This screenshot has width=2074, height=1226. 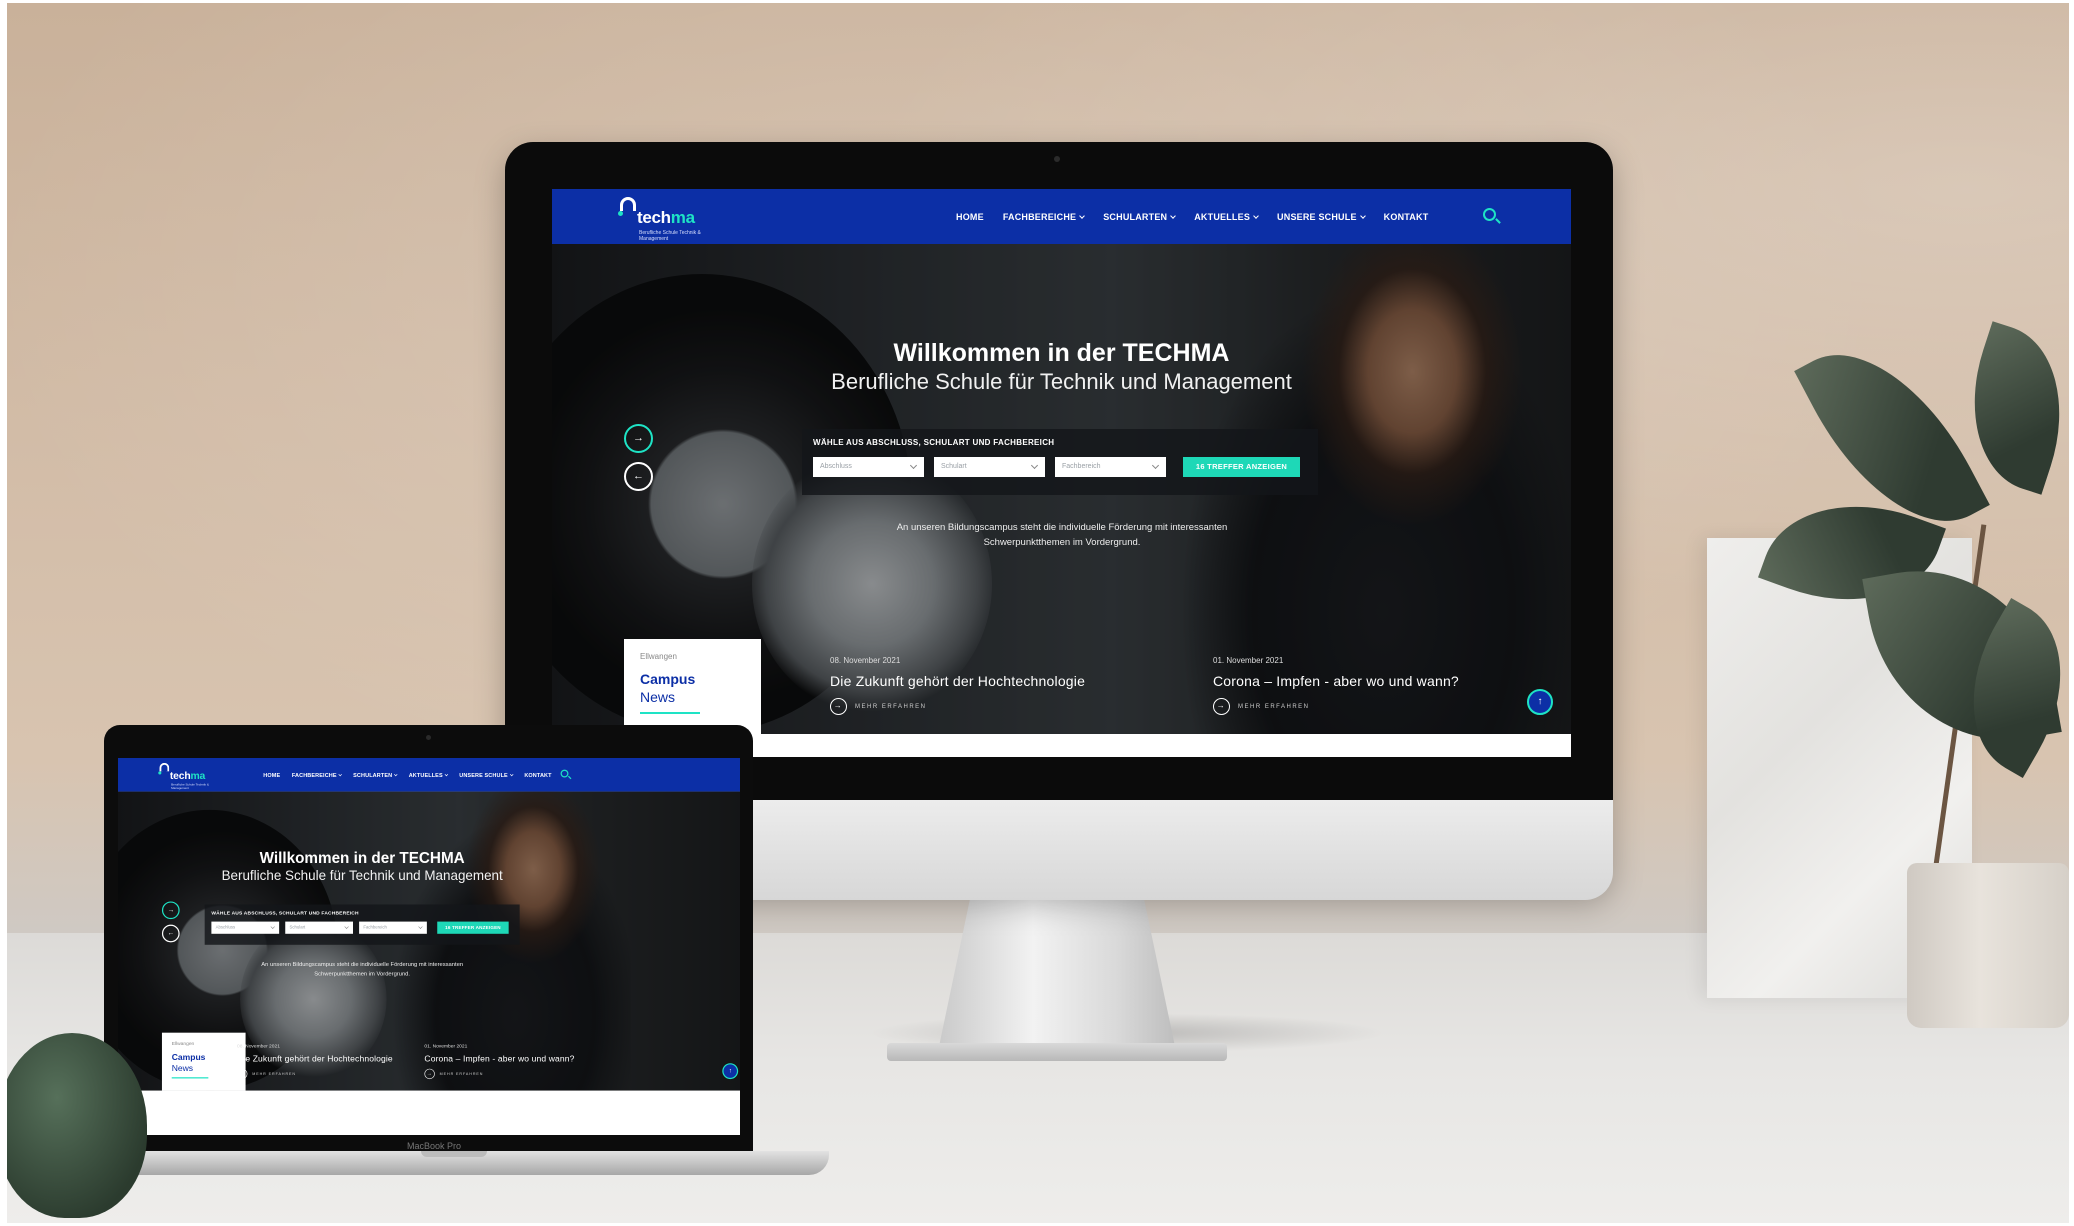 What do you see at coordinates (190, 1078) in the screenshot?
I see `divider` at bounding box center [190, 1078].